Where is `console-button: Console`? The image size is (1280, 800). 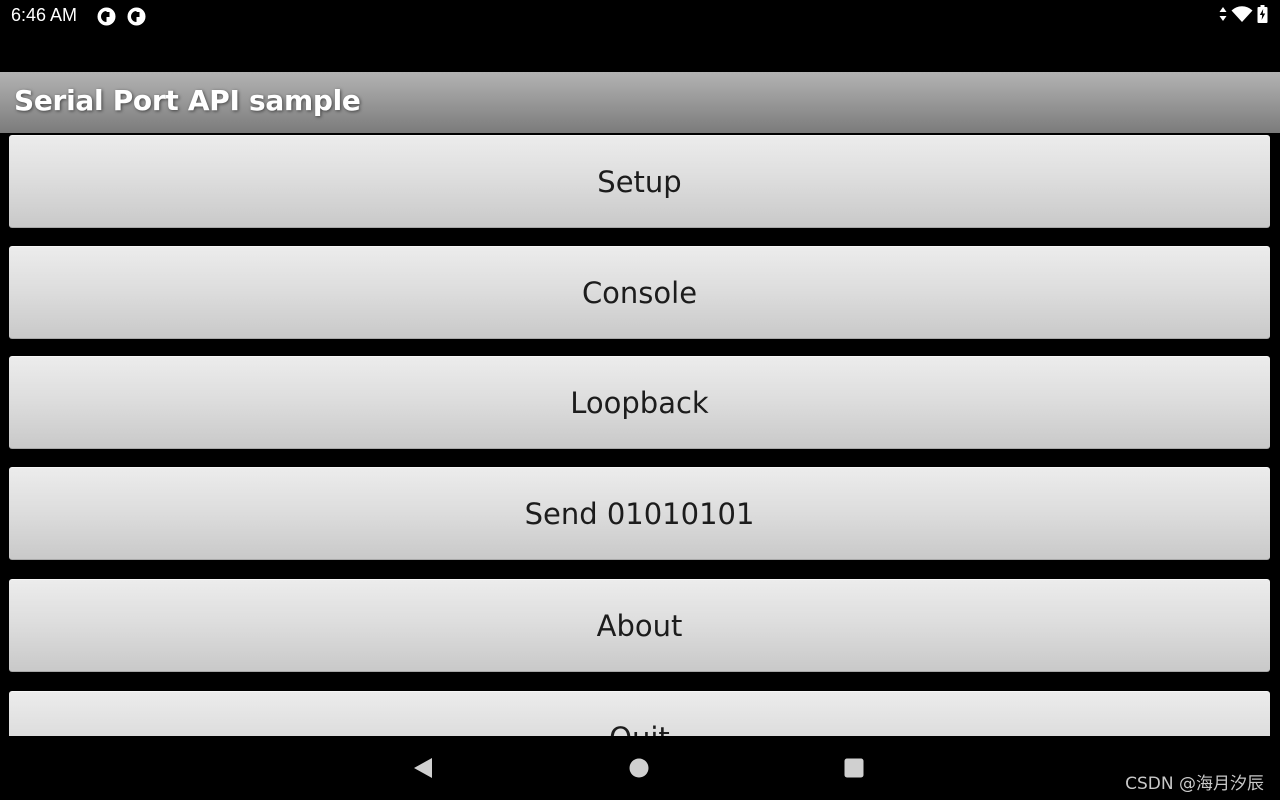 console-button: Console is located at coordinates (639, 292).